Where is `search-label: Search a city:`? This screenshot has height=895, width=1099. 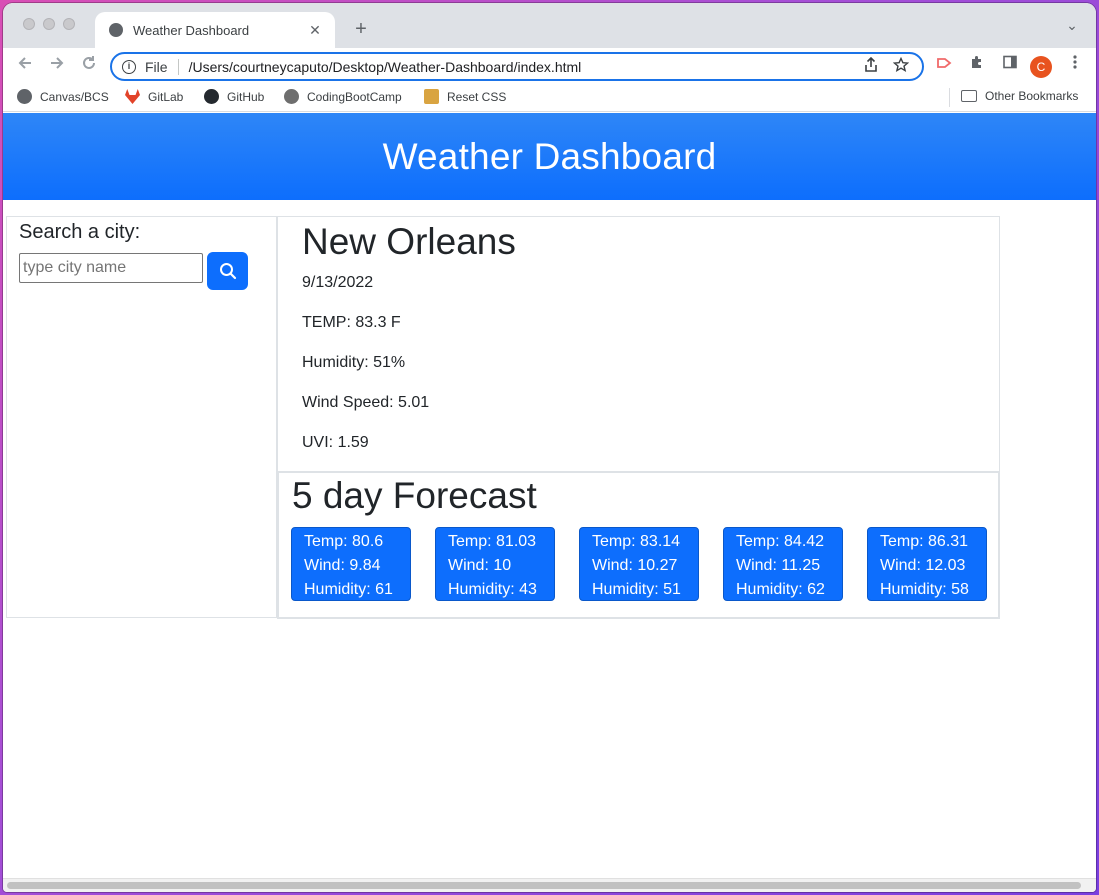 search-label: Search a city: is located at coordinates (80, 232).